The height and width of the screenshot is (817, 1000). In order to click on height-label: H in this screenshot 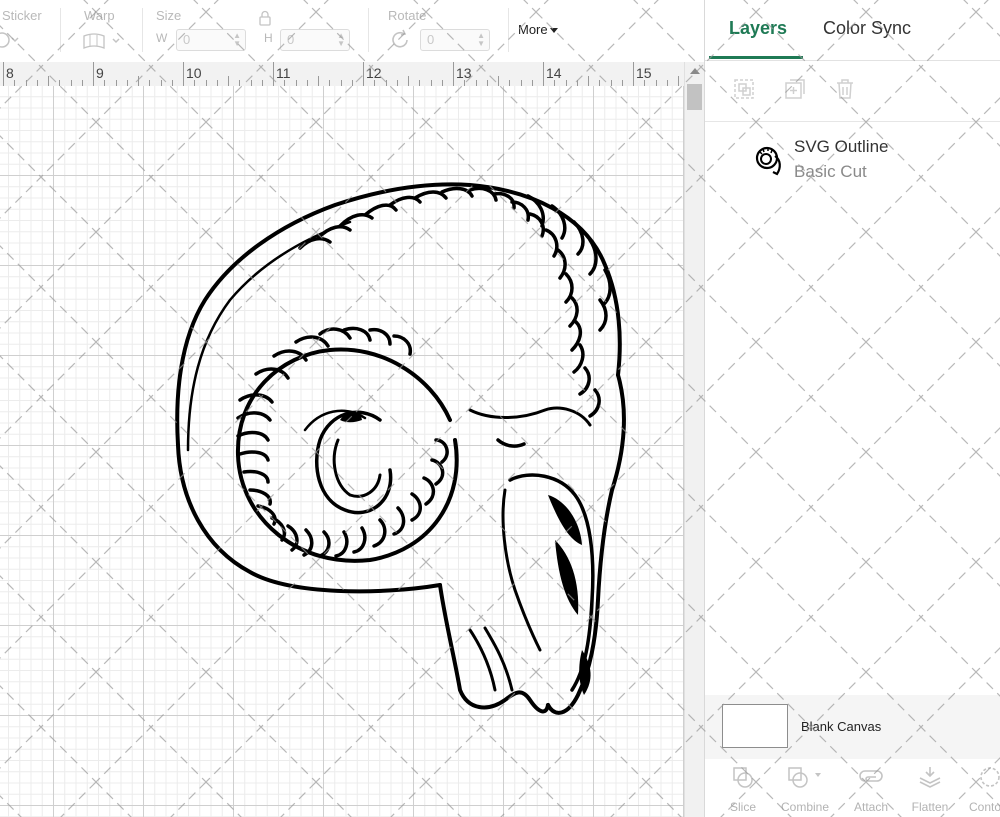, I will do `click(268, 38)`.